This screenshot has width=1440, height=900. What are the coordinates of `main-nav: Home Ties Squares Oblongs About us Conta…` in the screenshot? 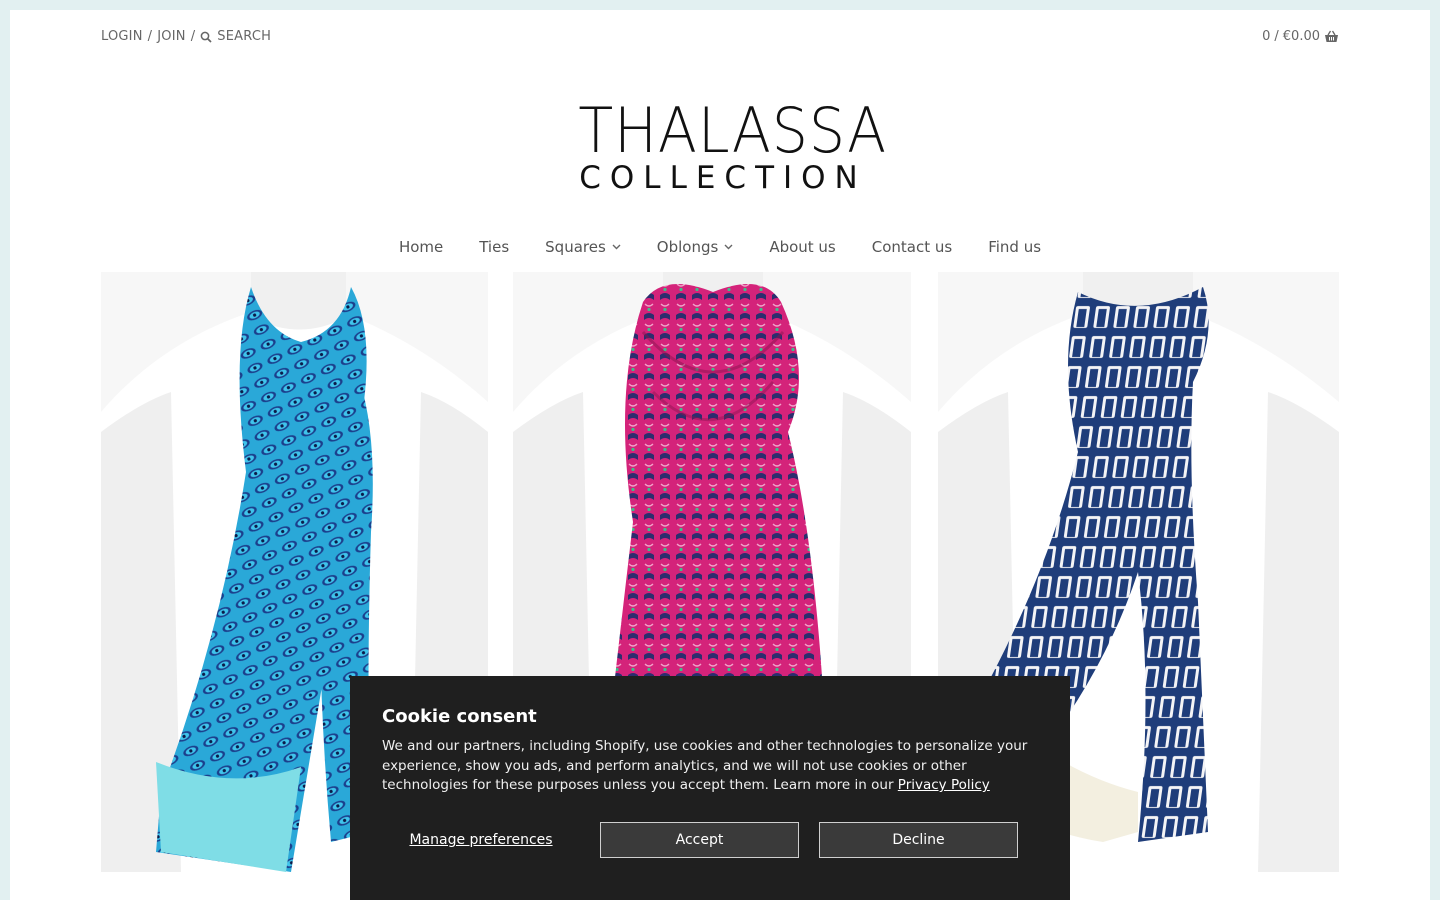 It's located at (720, 247).